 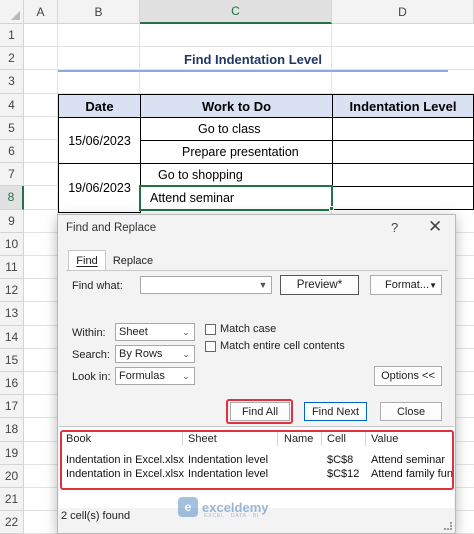 What do you see at coordinates (99, 140) in the screenshot?
I see `date-cell: 15/06/2023` at bounding box center [99, 140].